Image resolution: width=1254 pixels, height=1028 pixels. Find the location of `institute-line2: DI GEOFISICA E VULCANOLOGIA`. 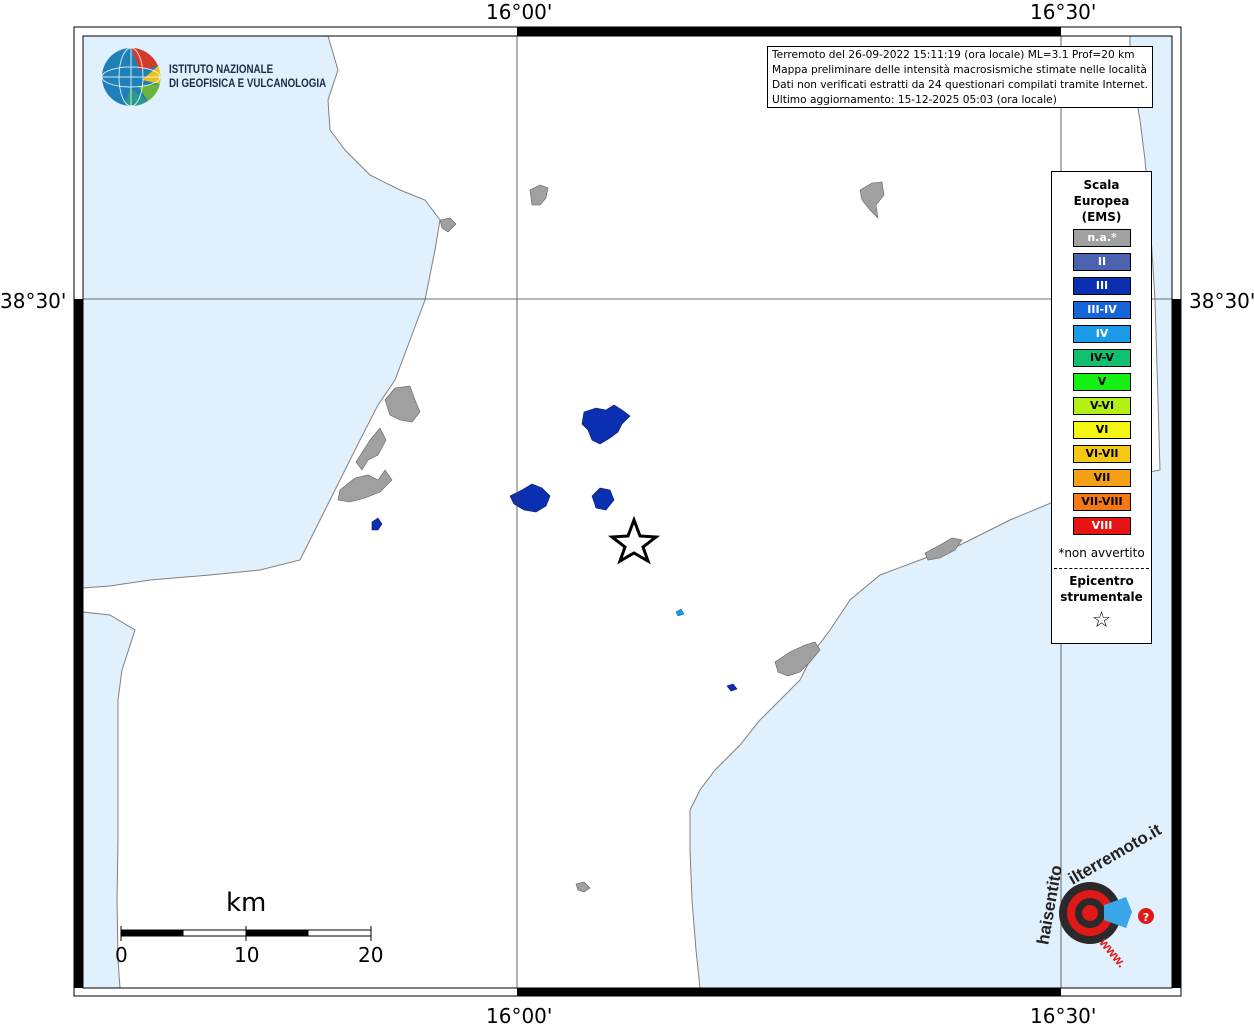

institute-line2: DI GEOFISICA E VULCANOLOGIA is located at coordinates (248, 84).